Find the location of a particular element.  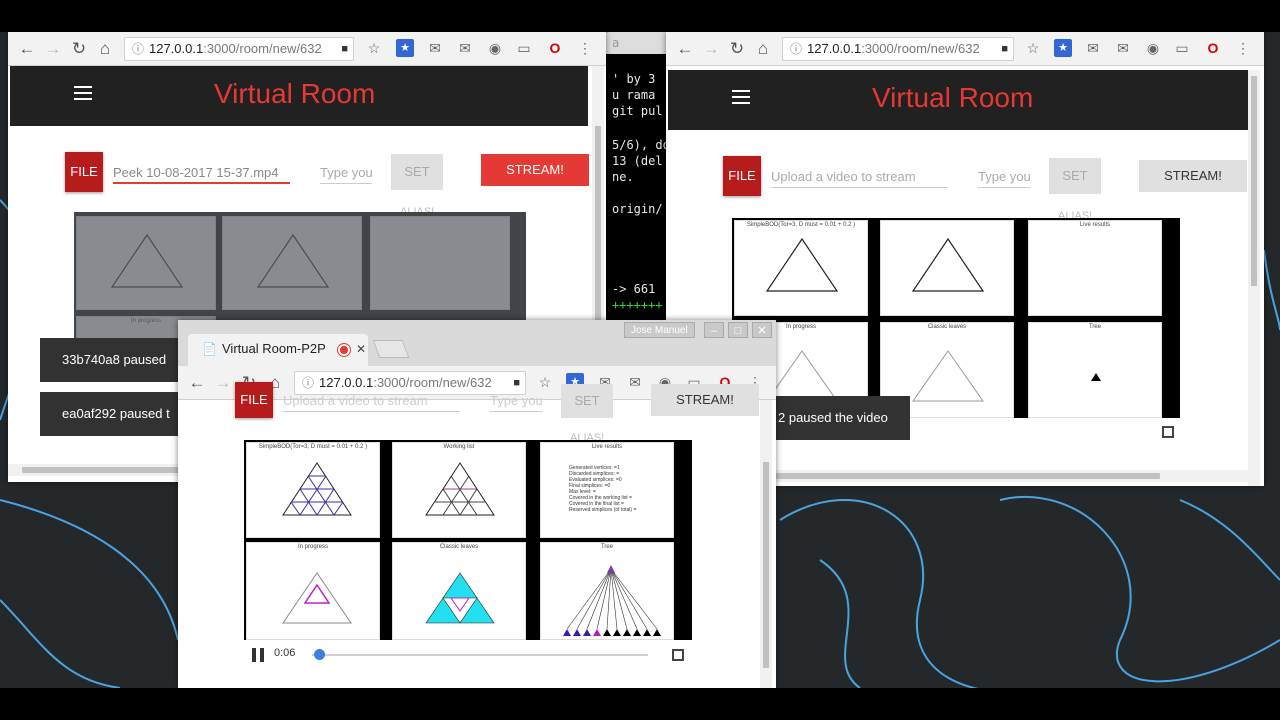

app-bar: Virtual Room is located at coordinates (299, 96).